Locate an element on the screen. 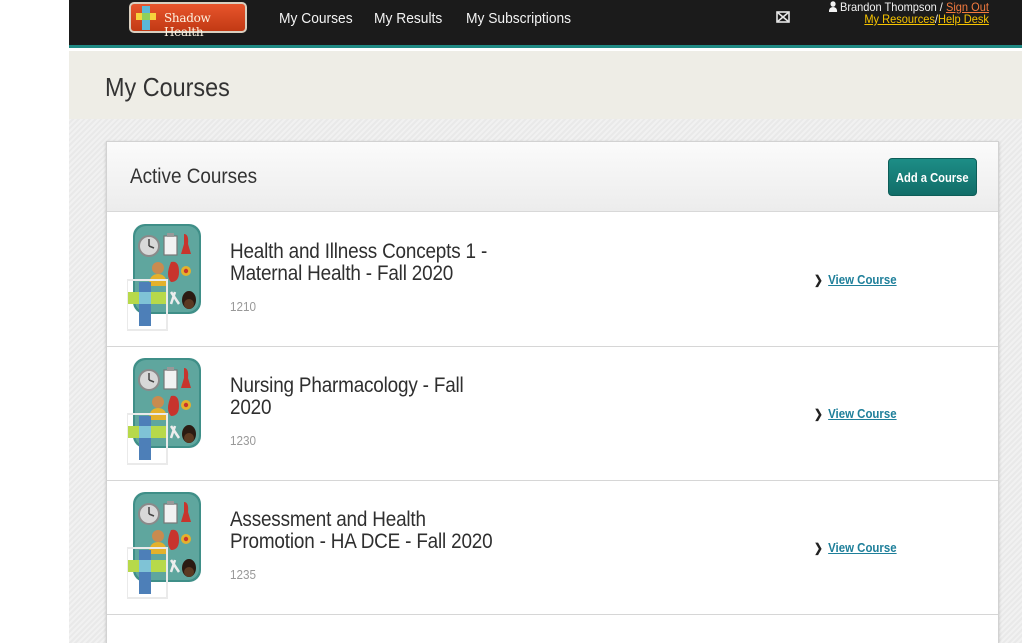  help-desk-link: Help Desk is located at coordinates (963, 19).